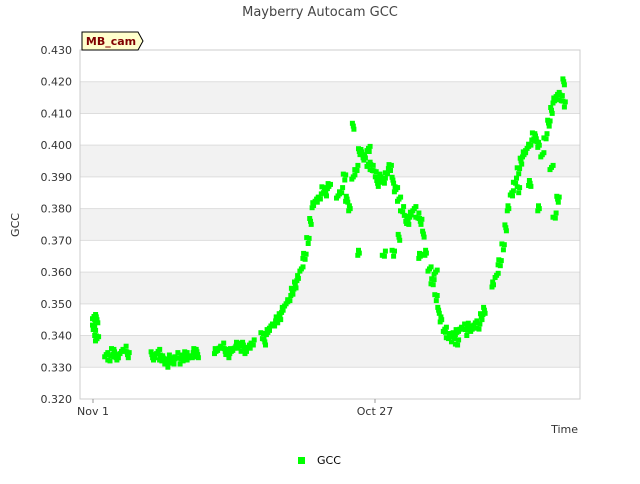 The width and height of the screenshot is (640, 484). Describe the element at coordinates (319, 460) in the screenshot. I see `legend: GCC` at that location.